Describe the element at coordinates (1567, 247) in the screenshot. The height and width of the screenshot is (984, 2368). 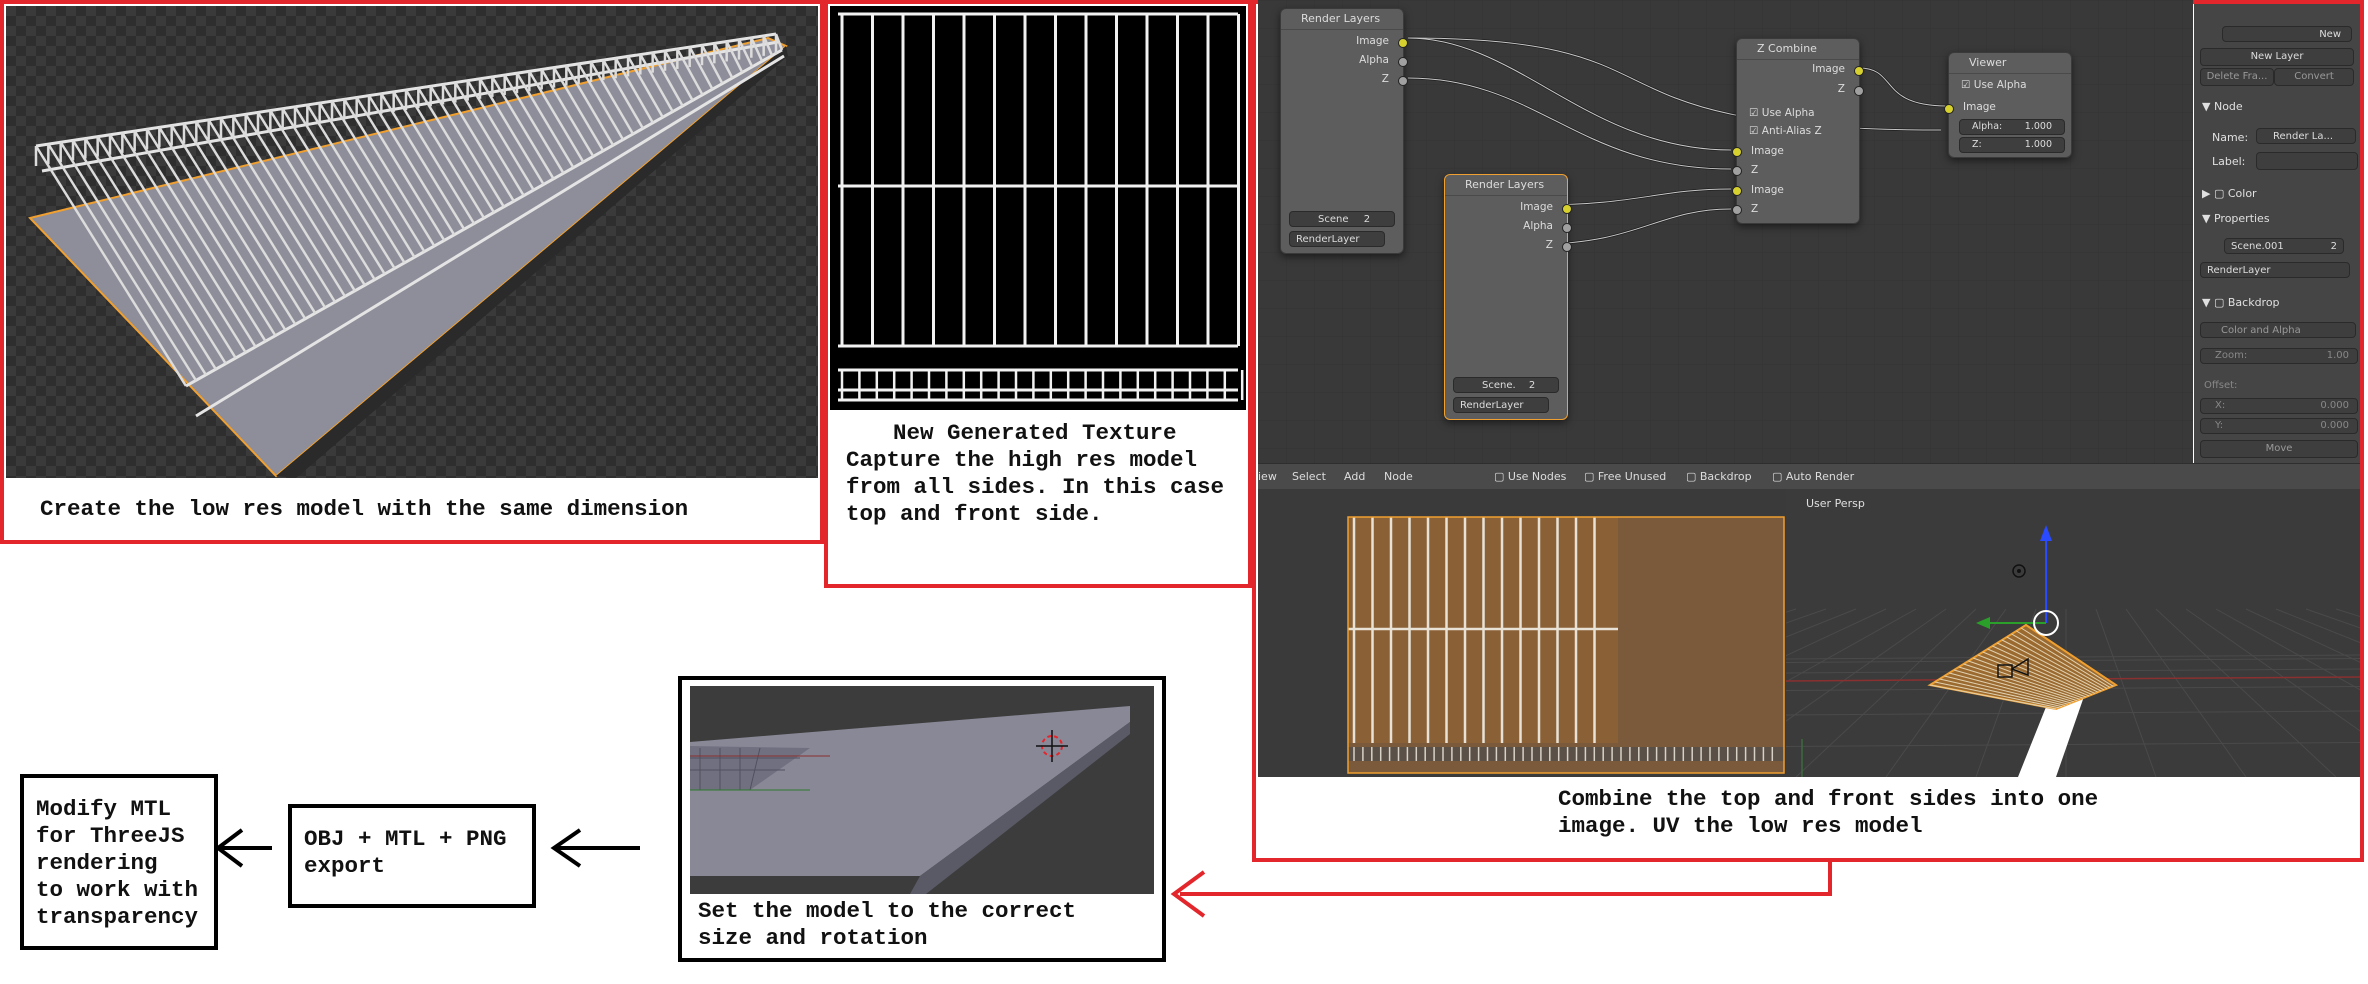
I see `rl2-socket-z` at that location.